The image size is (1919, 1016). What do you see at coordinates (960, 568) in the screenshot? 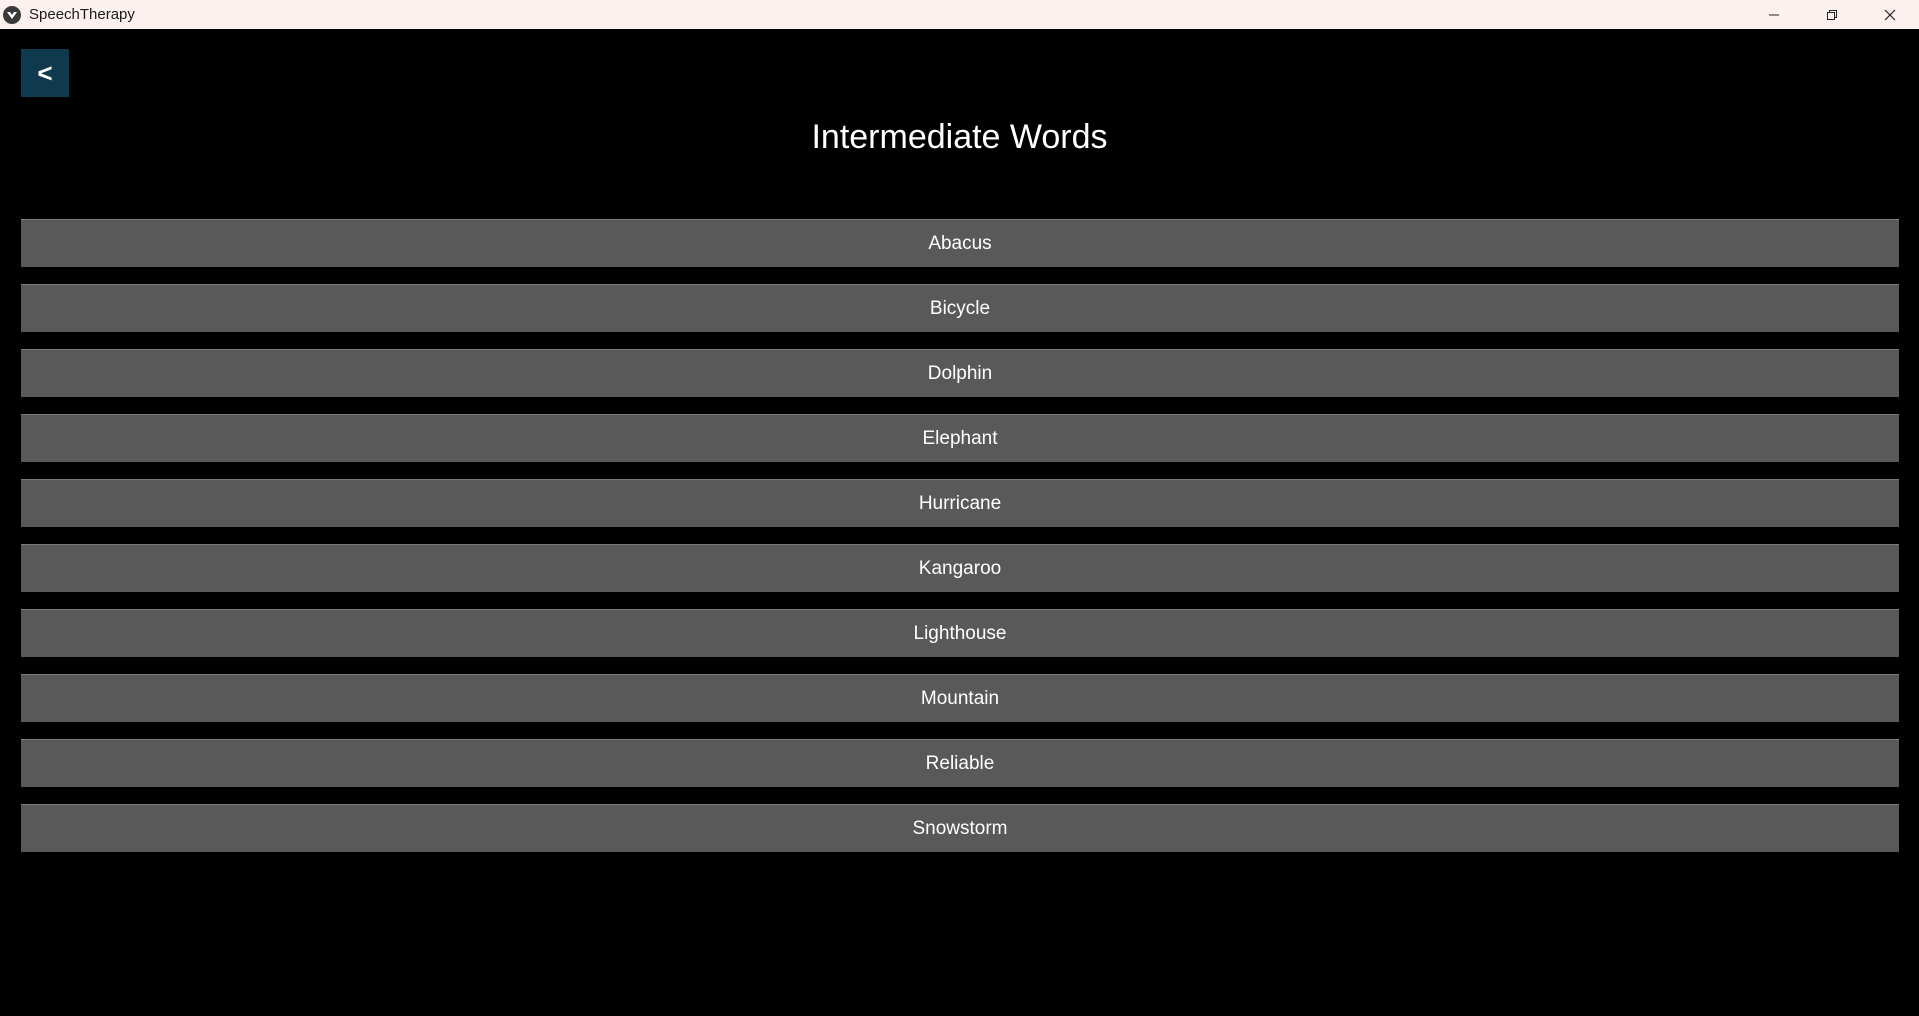
I see `word-button-kangaroo: Kangaroo` at bounding box center [960, 568].